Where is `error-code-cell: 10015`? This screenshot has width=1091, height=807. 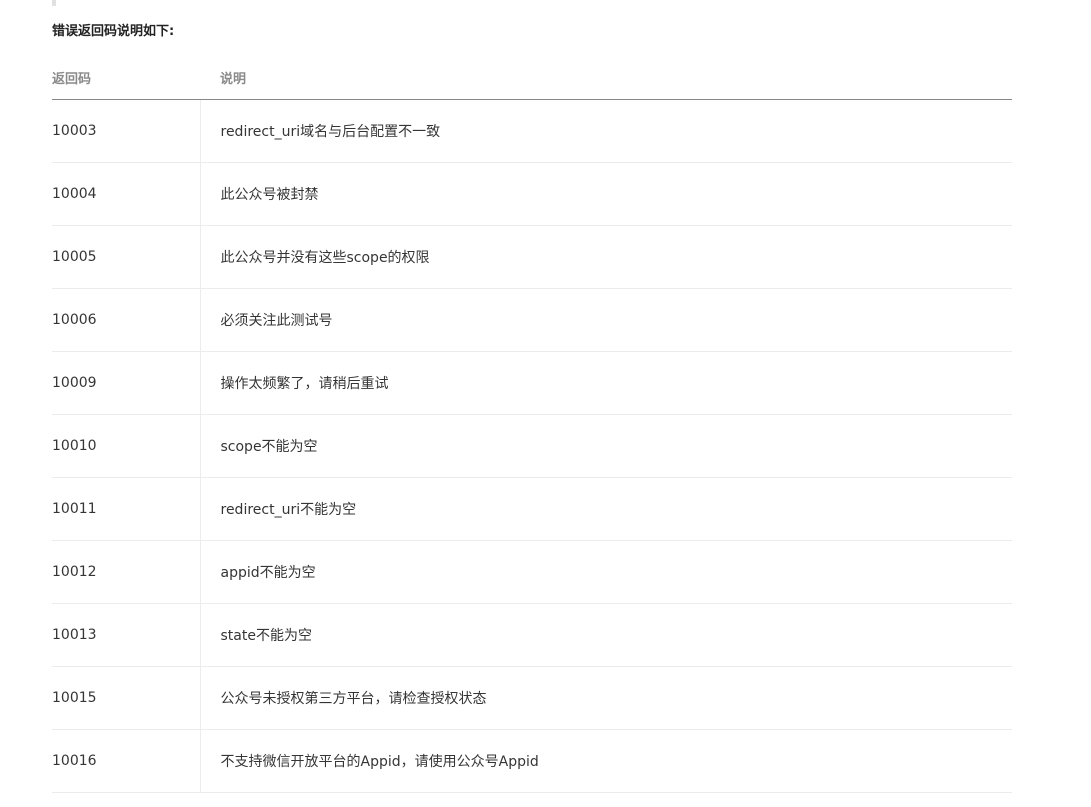 error-code-cell: 10015 is located at coordinates (126, 698).